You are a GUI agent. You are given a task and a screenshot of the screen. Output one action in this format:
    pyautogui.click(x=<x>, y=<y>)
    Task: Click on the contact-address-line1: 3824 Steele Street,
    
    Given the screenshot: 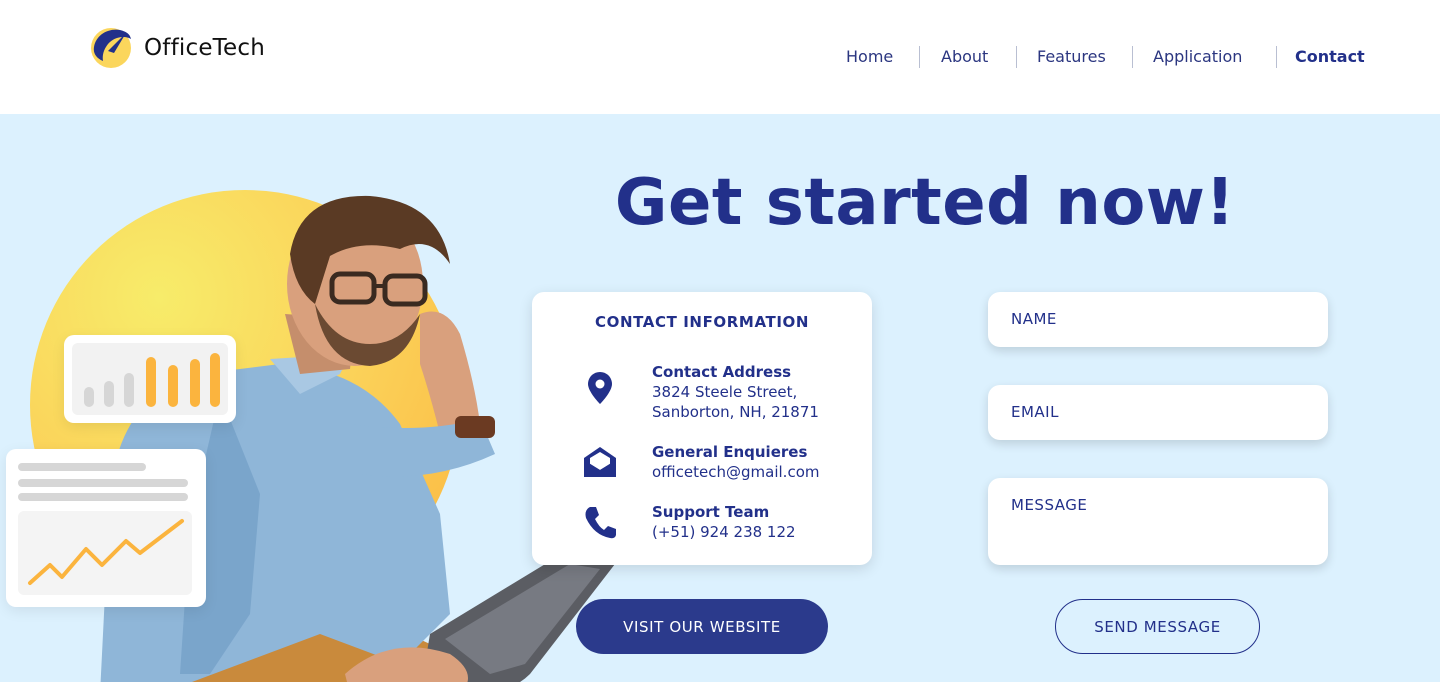 What is the action you would take?
    pyautogui.click(x=725, y=392)
    